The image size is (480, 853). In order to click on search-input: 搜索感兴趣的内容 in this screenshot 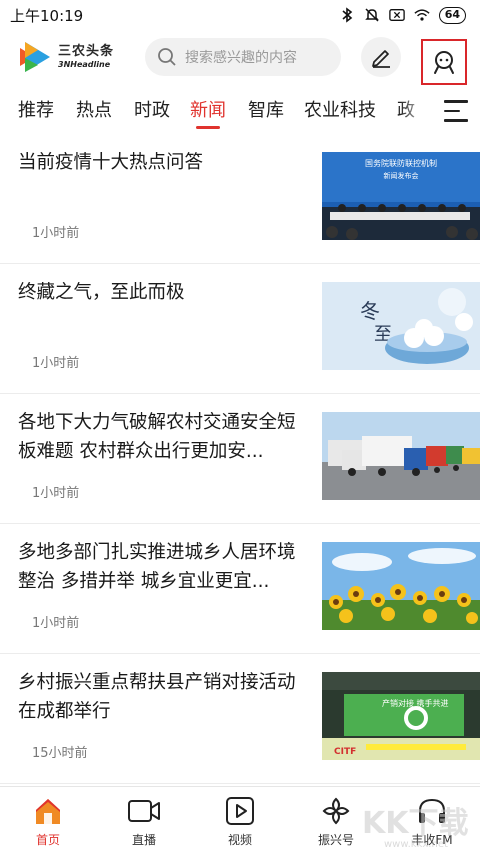, I will do `click(243, 57)`.